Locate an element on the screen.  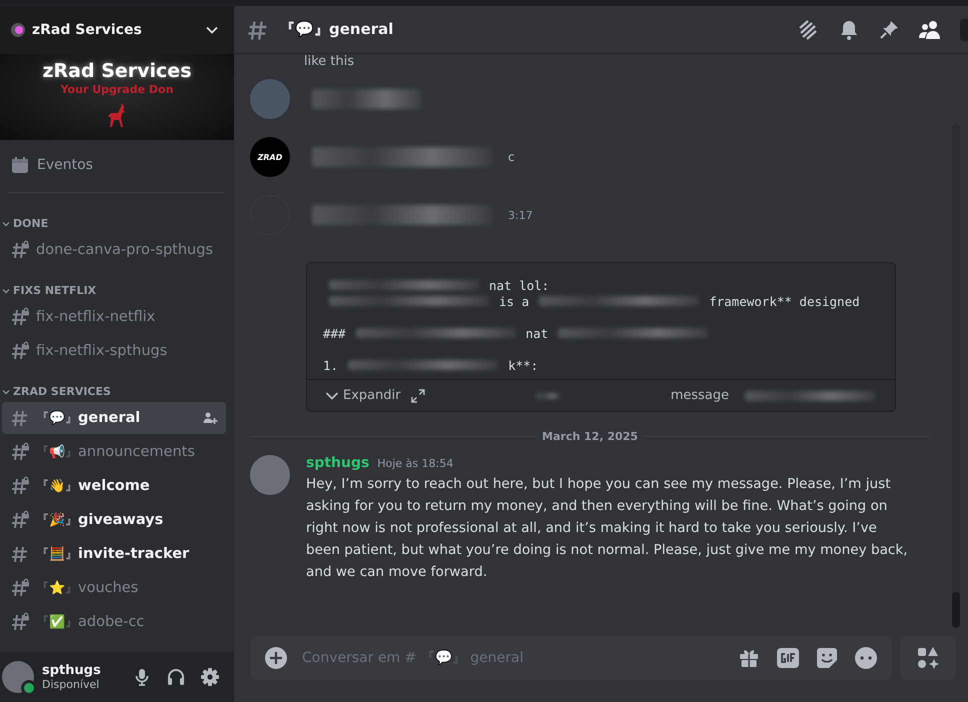
code-text: framework** designed is located at coordinates (784, 301).